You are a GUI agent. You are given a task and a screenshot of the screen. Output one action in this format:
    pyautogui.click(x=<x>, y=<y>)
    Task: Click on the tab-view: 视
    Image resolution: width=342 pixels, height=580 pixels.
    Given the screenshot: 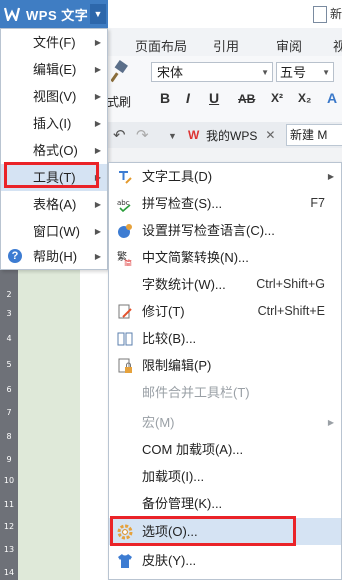 What is the action you would take?
    pyautogui.click(x=337, y=45)
    